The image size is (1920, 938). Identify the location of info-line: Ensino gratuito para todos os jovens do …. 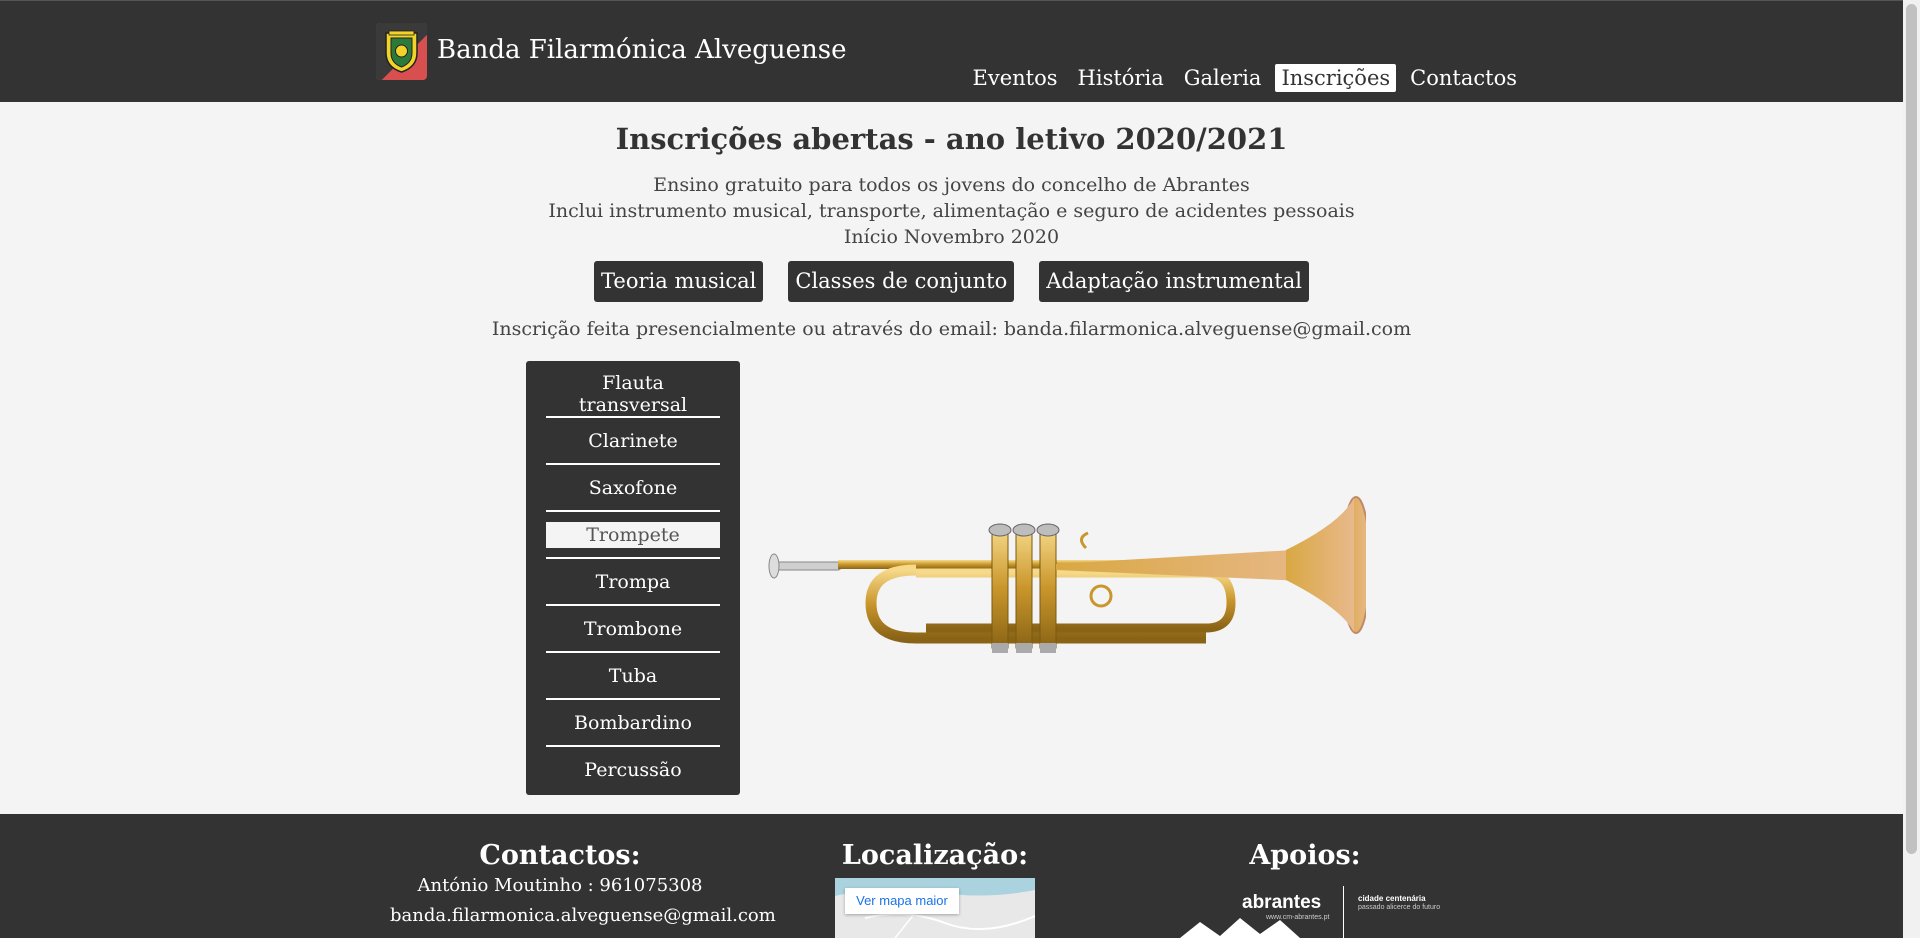
(951, 185).